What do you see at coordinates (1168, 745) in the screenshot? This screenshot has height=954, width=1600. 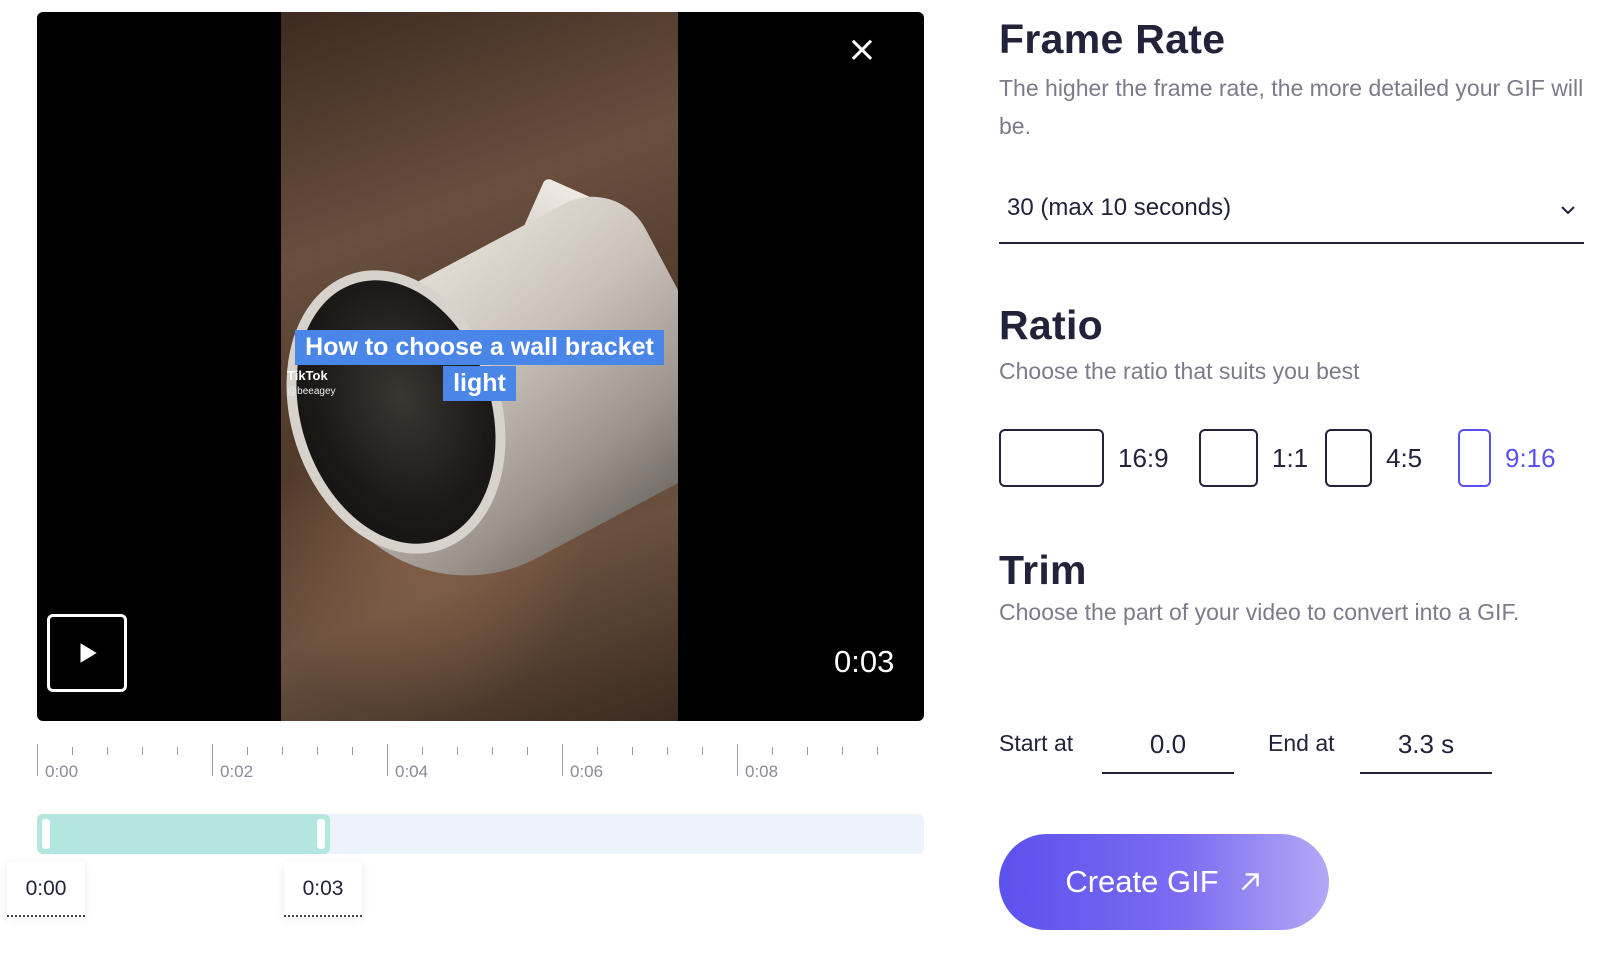 I see `start-input` at bounding box center [1168, 745].